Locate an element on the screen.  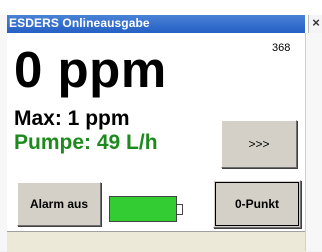
close-icon: × is located at coordinates (315, 24).